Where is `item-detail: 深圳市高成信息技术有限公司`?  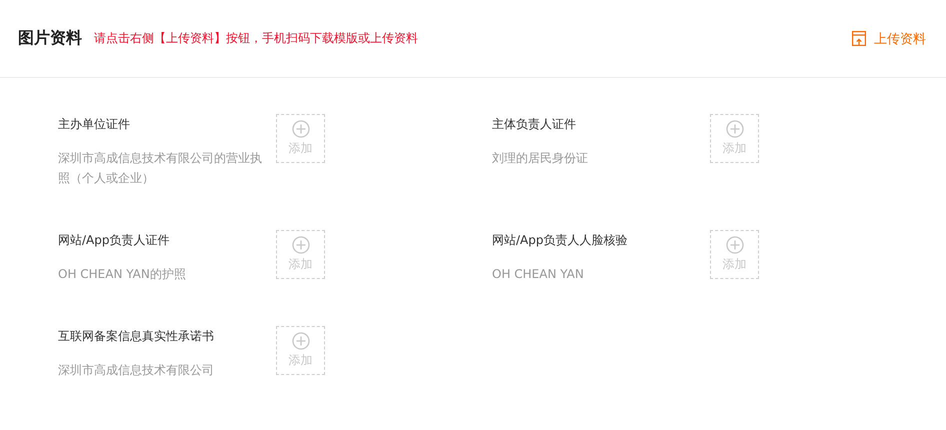
item-detail: 深圳市高成信息技术有限公司 is located at coordinates (136, 370).